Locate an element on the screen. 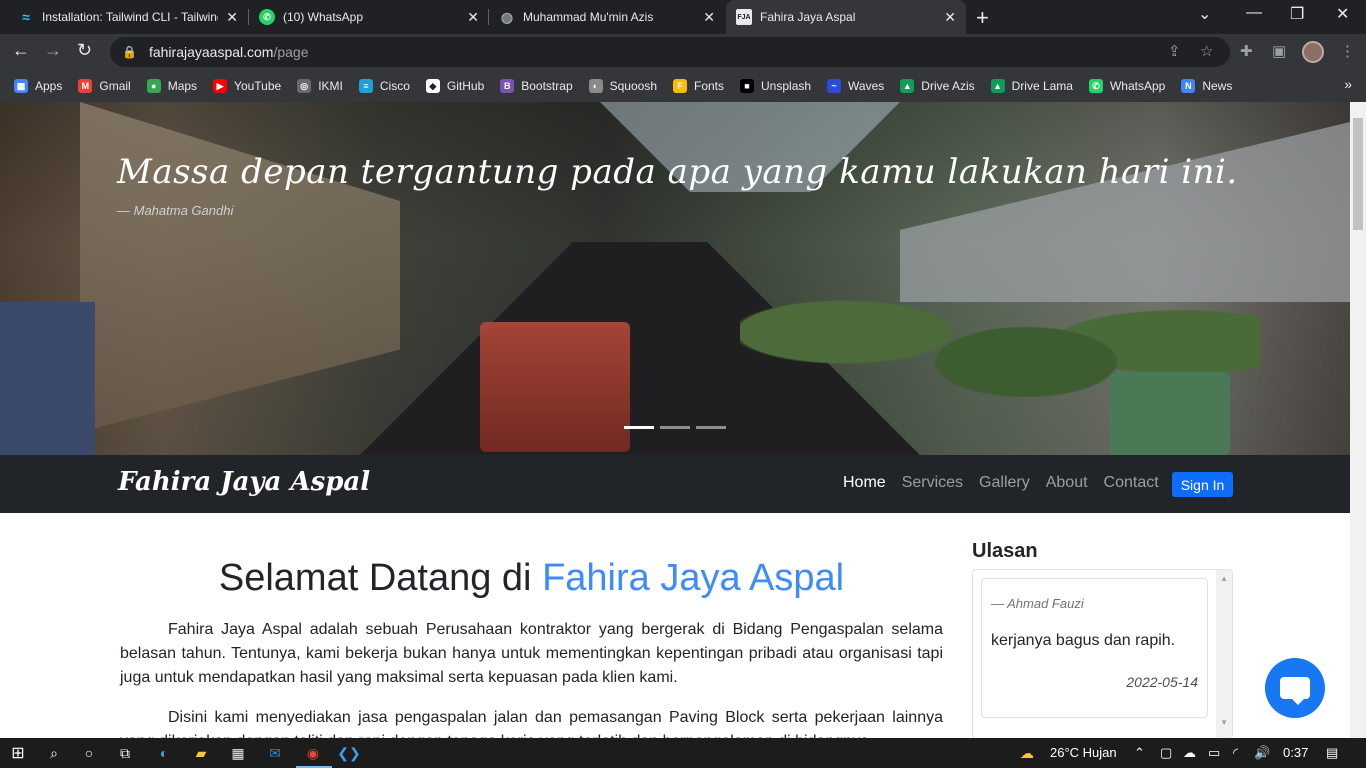  close-window-icon: ✕ is located at coordinates (1342, 14).